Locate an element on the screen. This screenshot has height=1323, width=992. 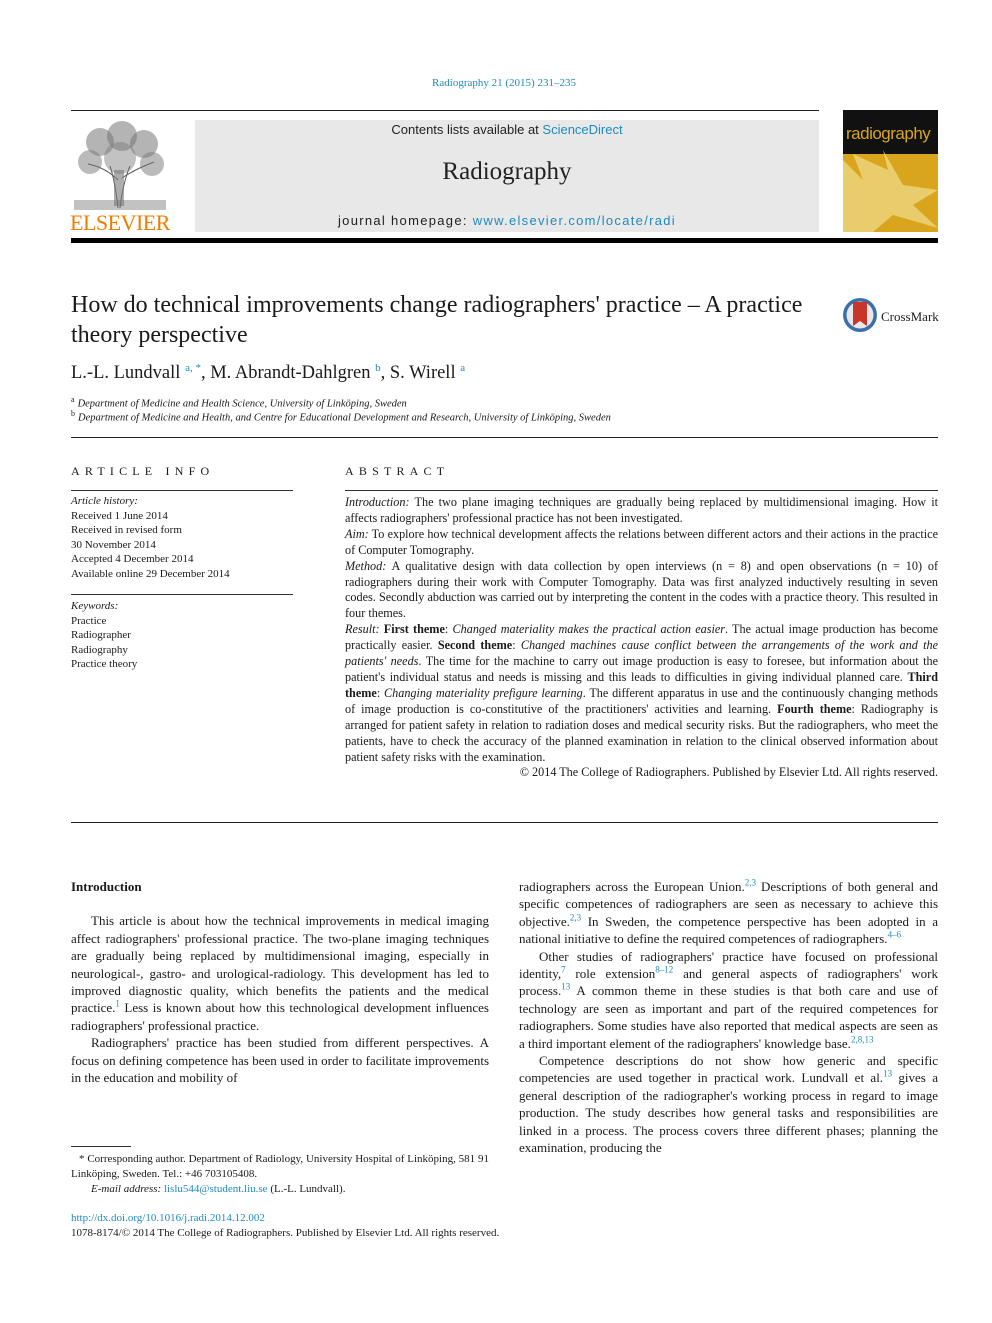
elsevier-wordmark: ELSEVIER is located at coordinates (120, 222).